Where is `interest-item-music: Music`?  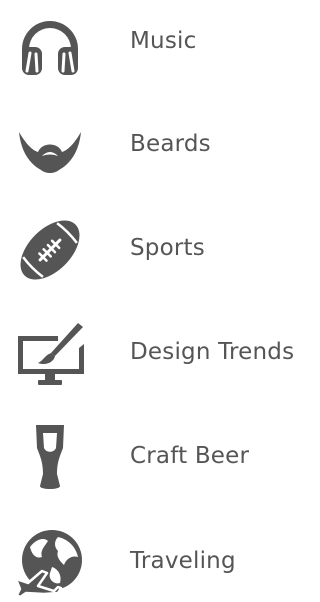
interest-item-music: Music is located at coordinates (155, 42).